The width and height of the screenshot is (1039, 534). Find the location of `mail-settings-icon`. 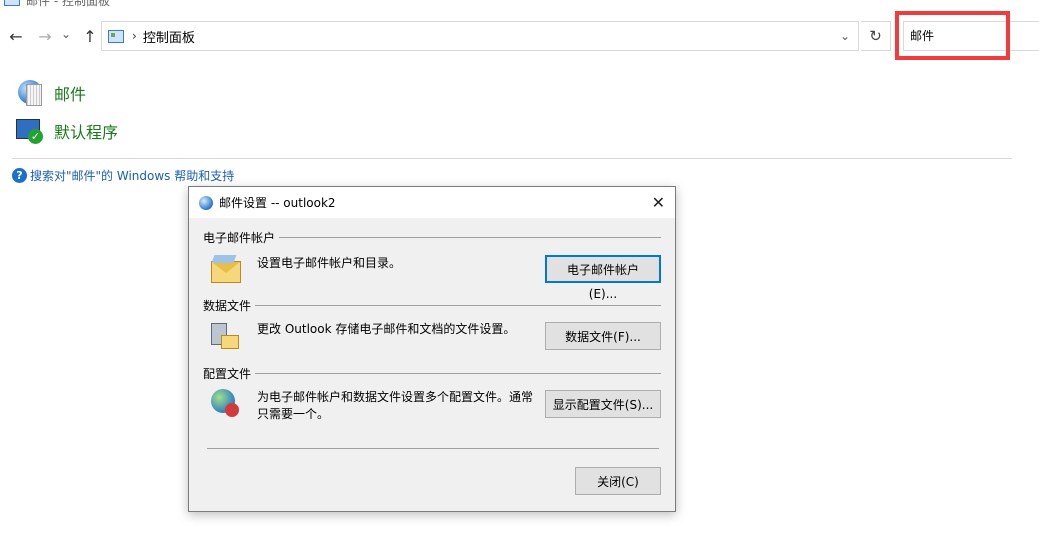

mail-settings-icon is located at coordinates (29, 93).